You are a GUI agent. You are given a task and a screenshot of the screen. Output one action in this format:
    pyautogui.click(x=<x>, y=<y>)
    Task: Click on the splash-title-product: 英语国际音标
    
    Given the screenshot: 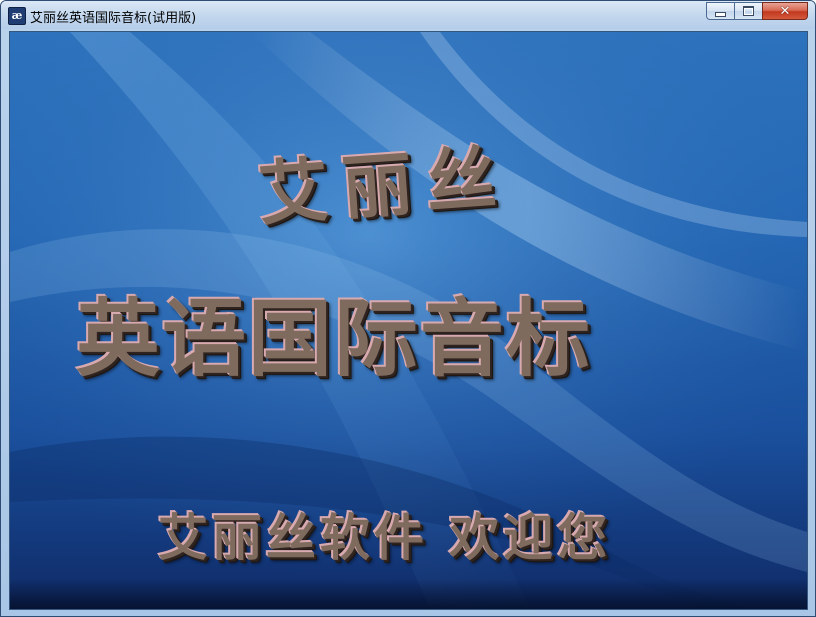 What is the action you would take?
    pyautogui.click(x=334, y=338)
    